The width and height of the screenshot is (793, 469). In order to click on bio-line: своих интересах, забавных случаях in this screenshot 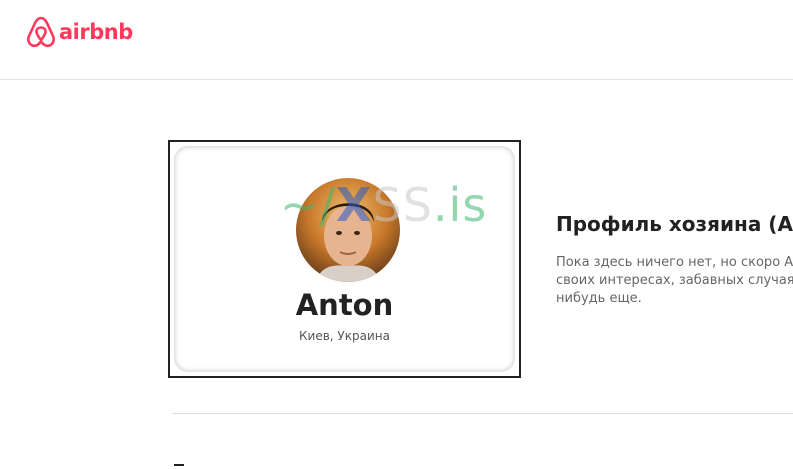, I will do `click(674, 280)`.